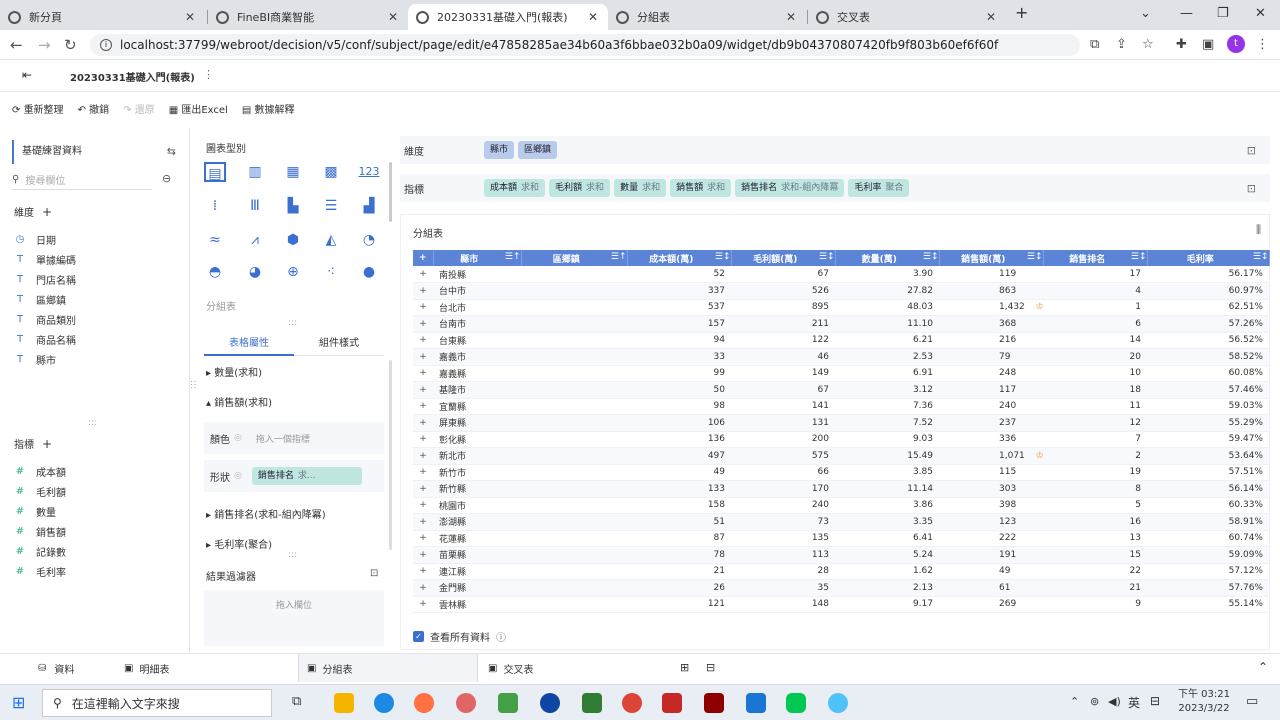  What do you see at coordinates (268, 108) in the screenshot?
I see `data-explain-button: ▤ 數據解釋` at bounding box center [268, 108].